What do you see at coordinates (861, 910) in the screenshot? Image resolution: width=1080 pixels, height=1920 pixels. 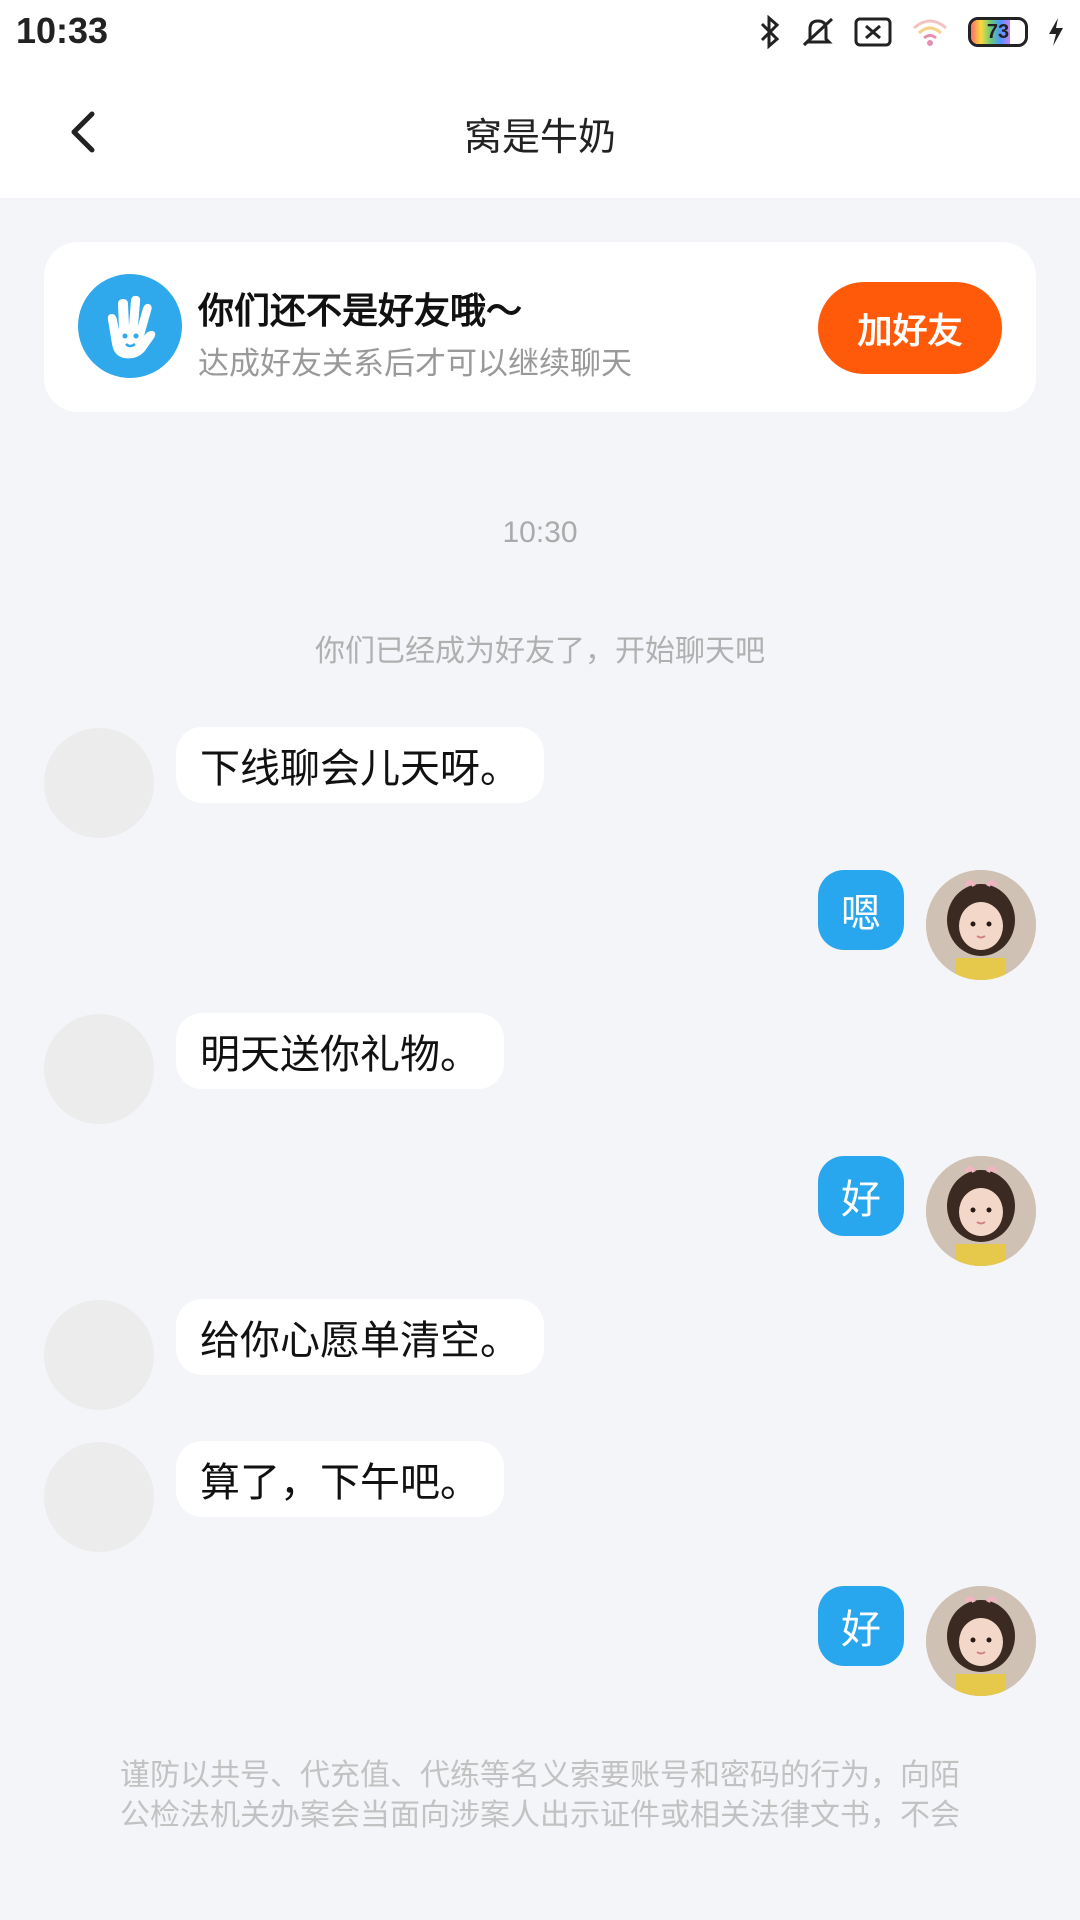 I see `message-bubble-outgoing: 嗯` at bounding box center [861, 910].